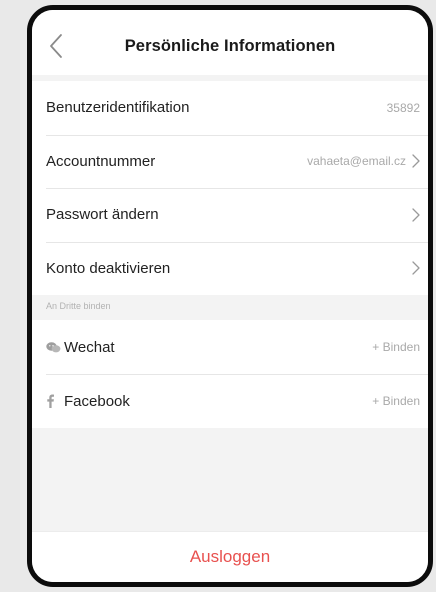 This screenshot has height=592, width=436. What do you see at coordinates (230, 268) in the screenshot?
I see `deactivate-account-row: Konto deaktivieren` at bounding box center [230, 268].